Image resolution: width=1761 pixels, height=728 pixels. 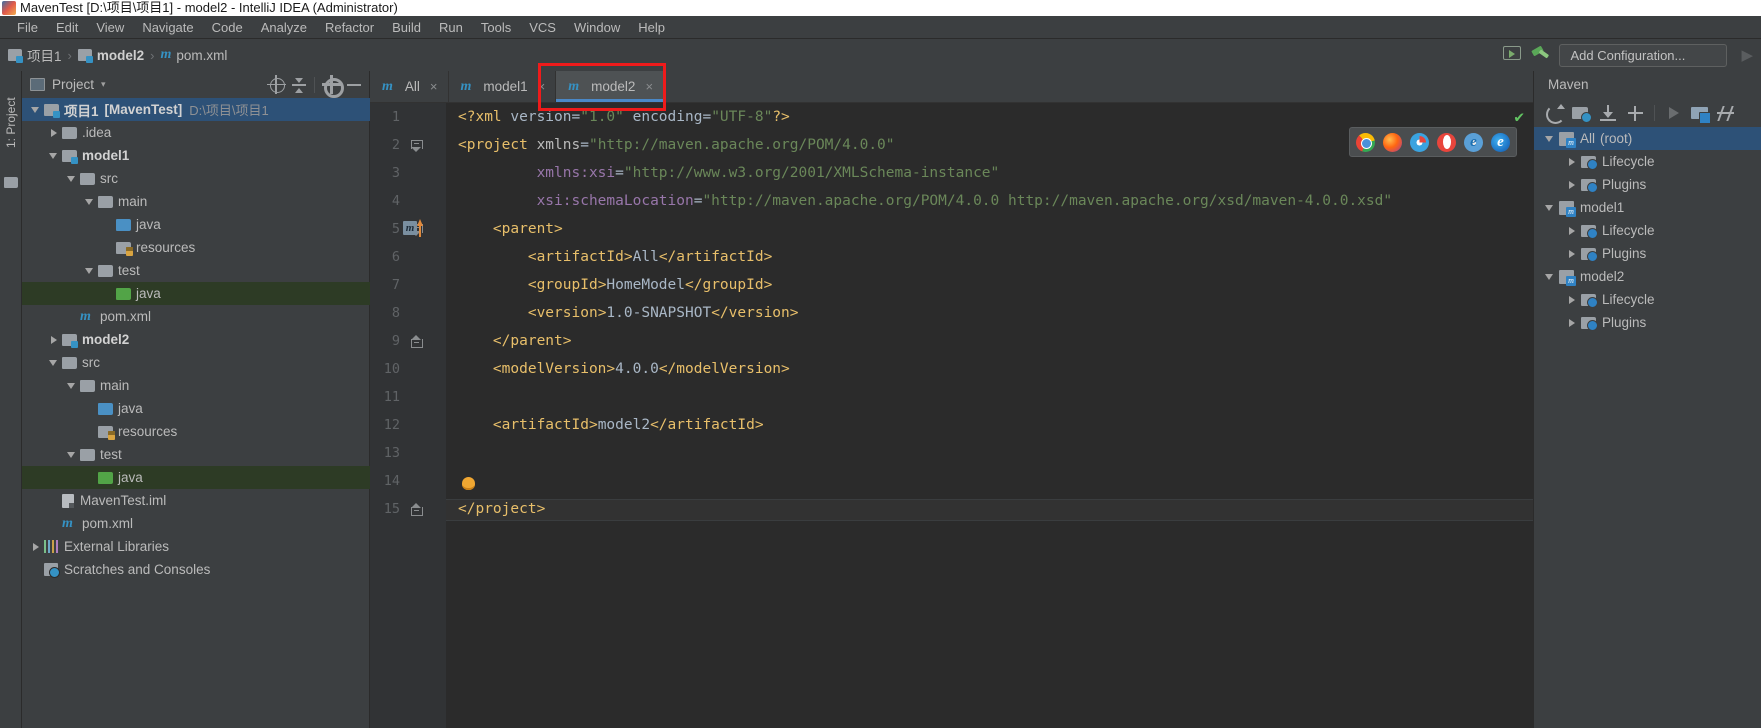 What do you see at coordinates (354, 85) in the screenshot?
I see `hide-icon` at bounding box center [354, 85].